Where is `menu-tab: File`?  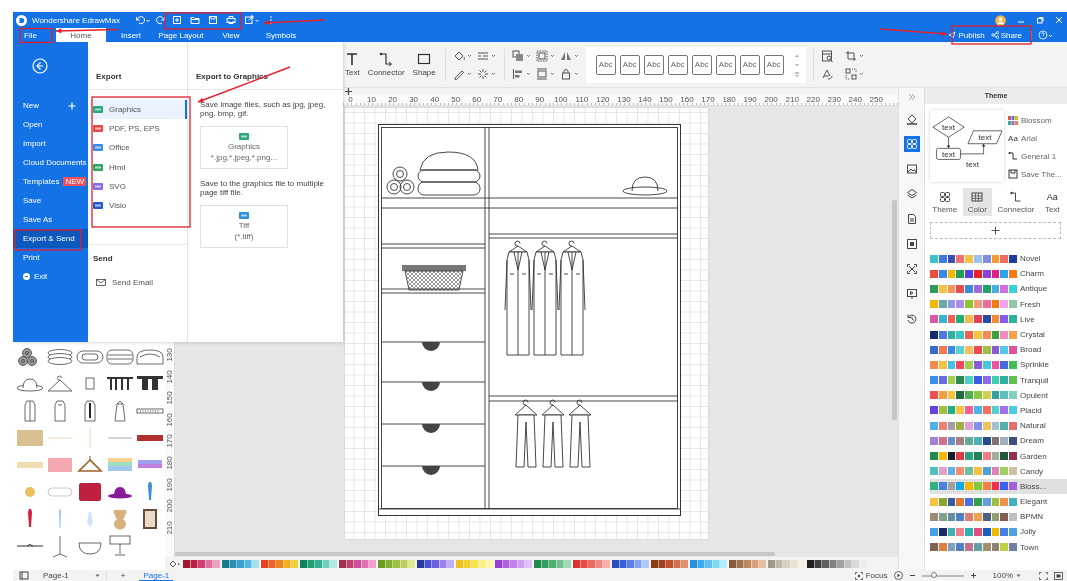 menu-tab: File is located at coordinates (37, 35).